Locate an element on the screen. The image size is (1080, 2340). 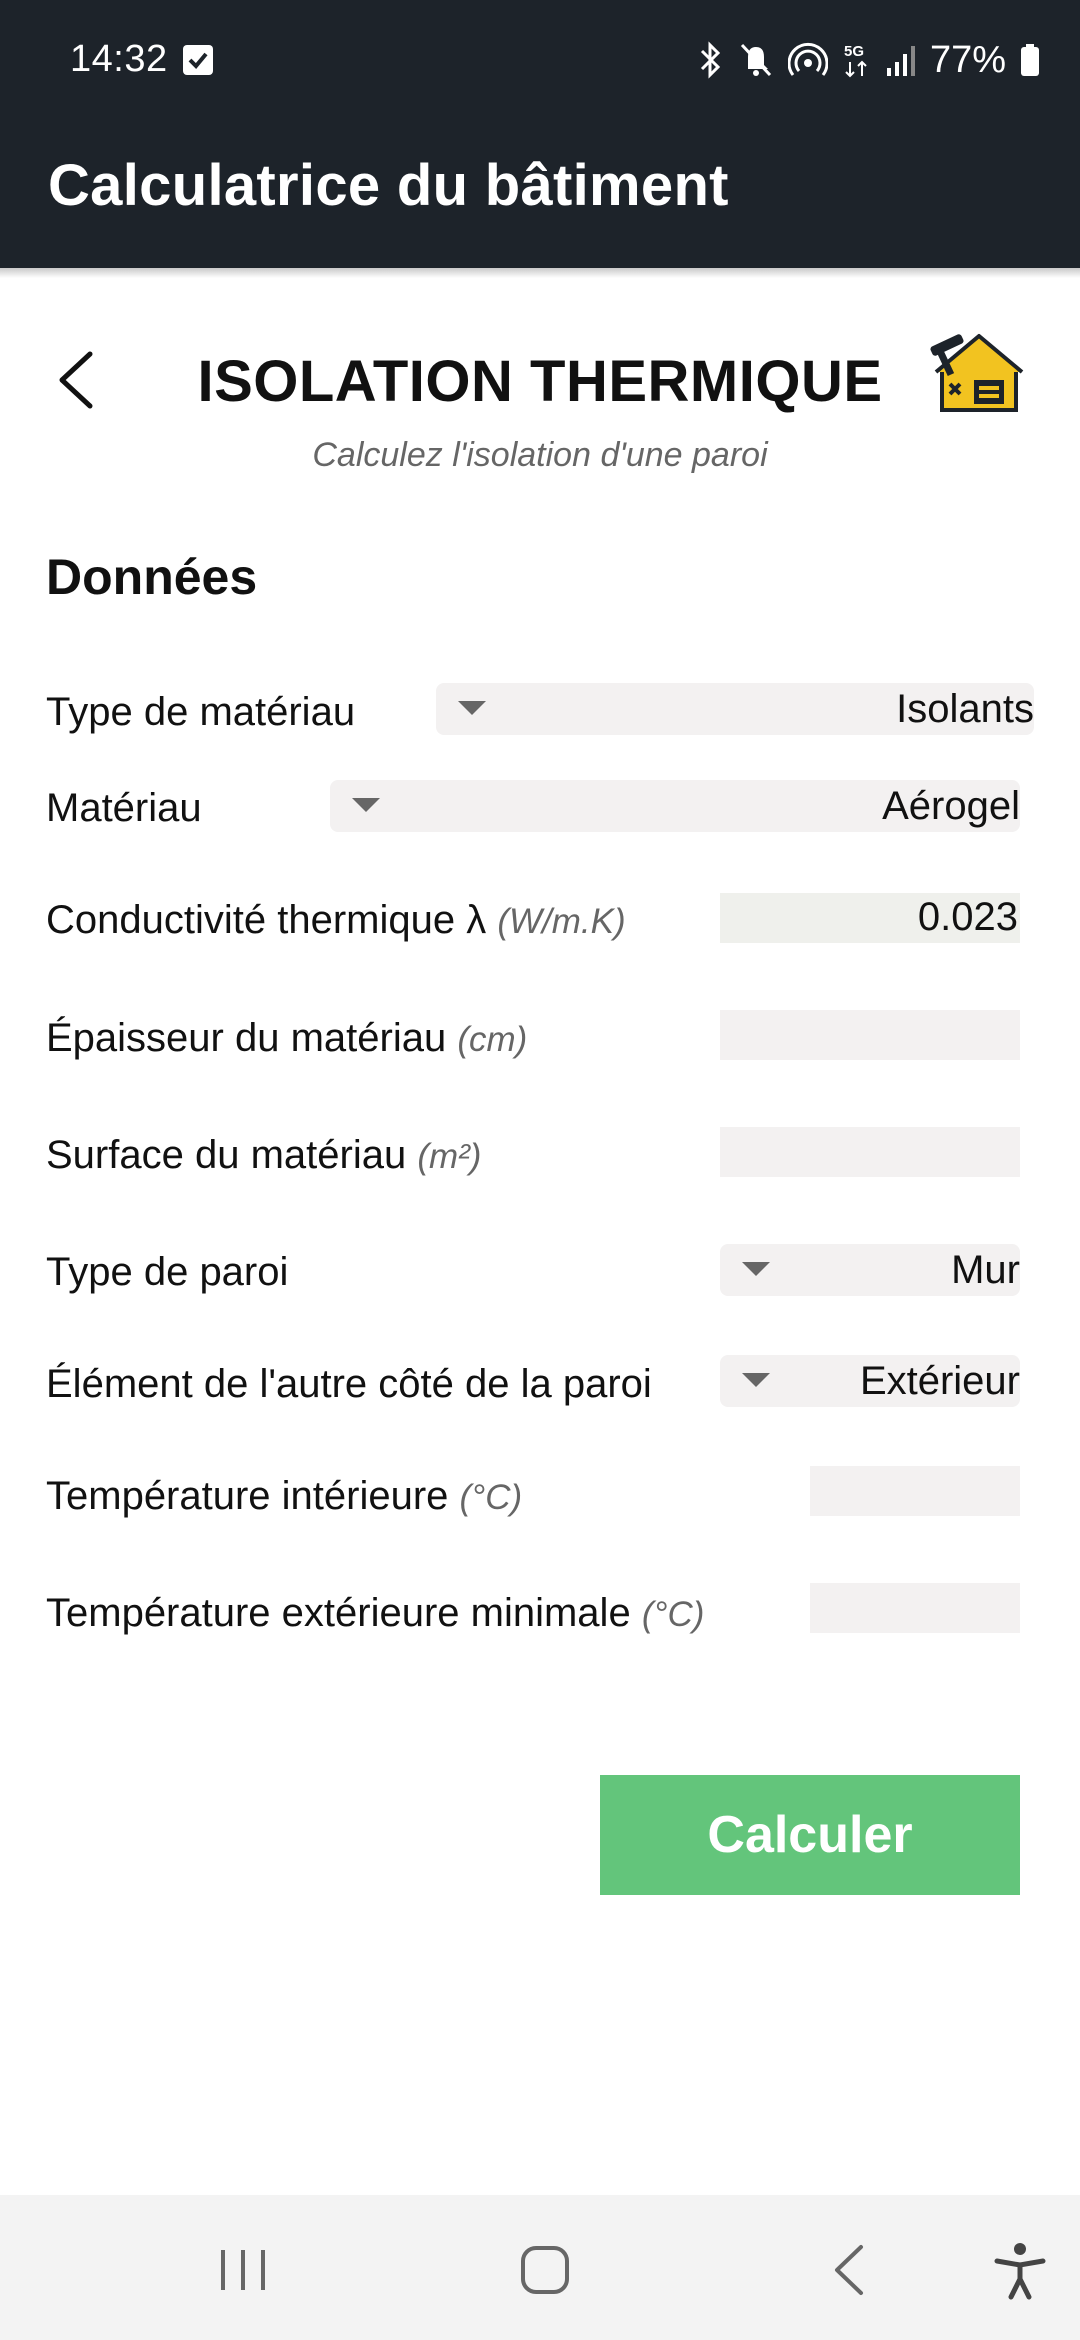
type-materiau-label-text: Type de matériau is located at coordinates (201, 712).